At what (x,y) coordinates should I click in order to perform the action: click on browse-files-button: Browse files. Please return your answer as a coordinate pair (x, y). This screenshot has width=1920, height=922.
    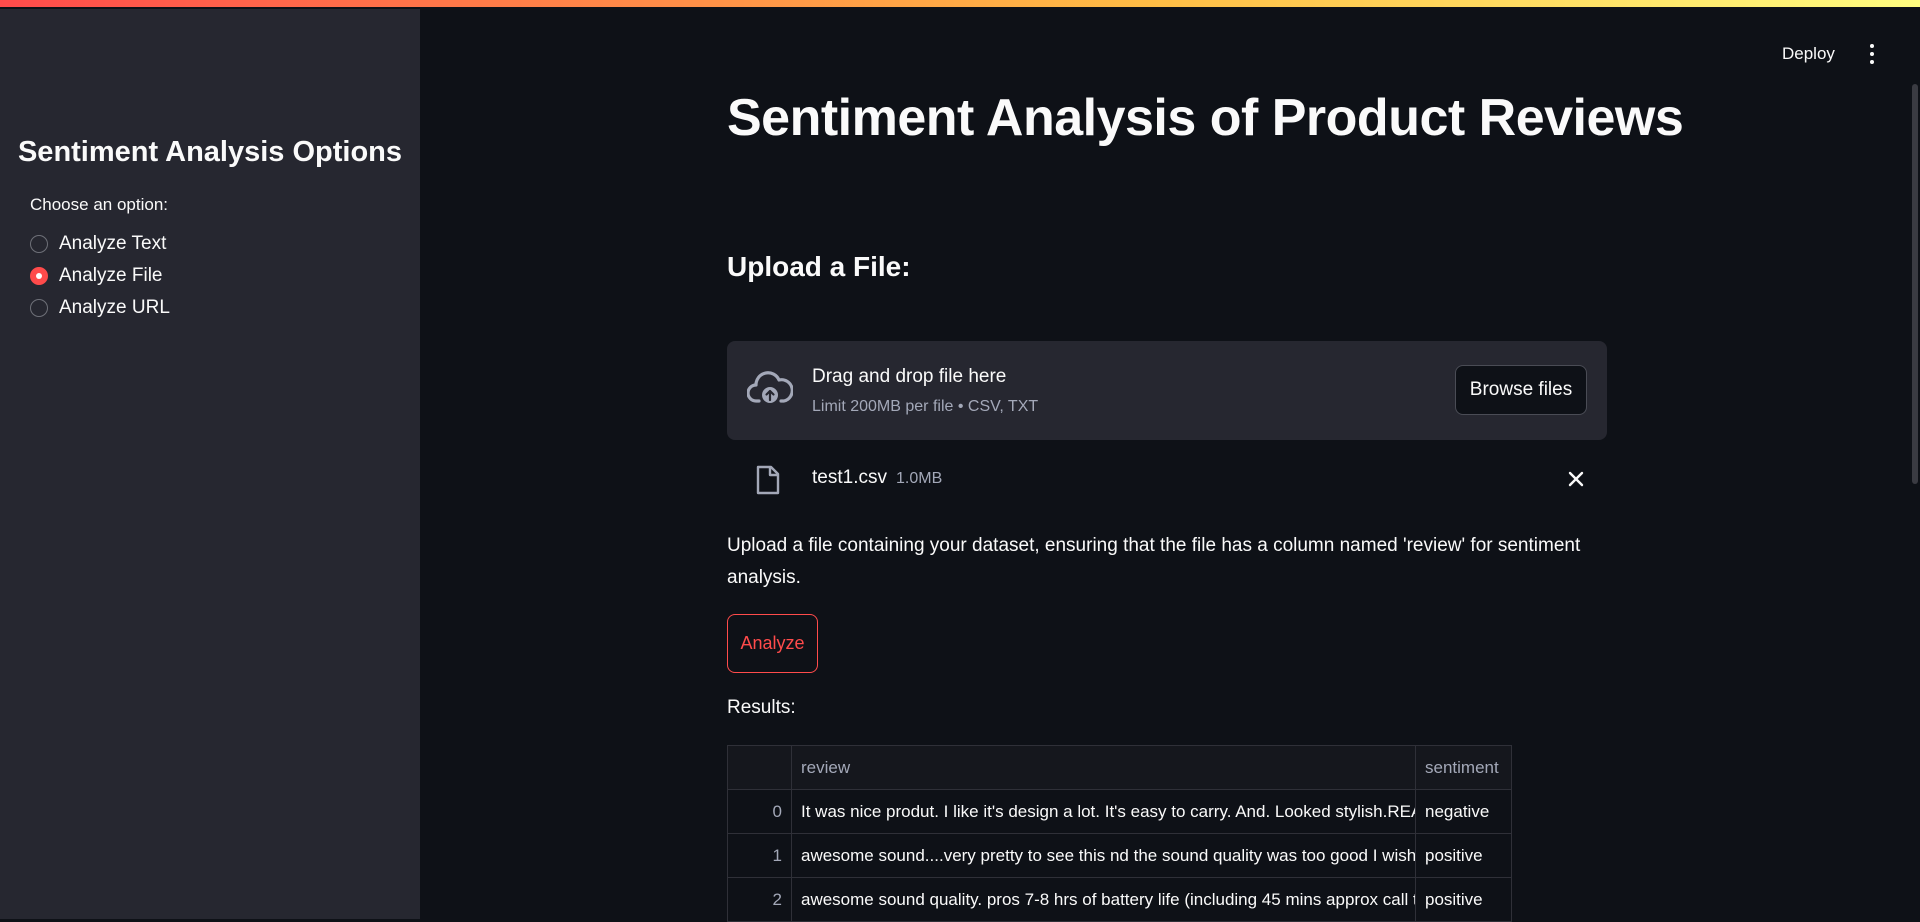
    Looking at the image, I should click on (1521, 390).